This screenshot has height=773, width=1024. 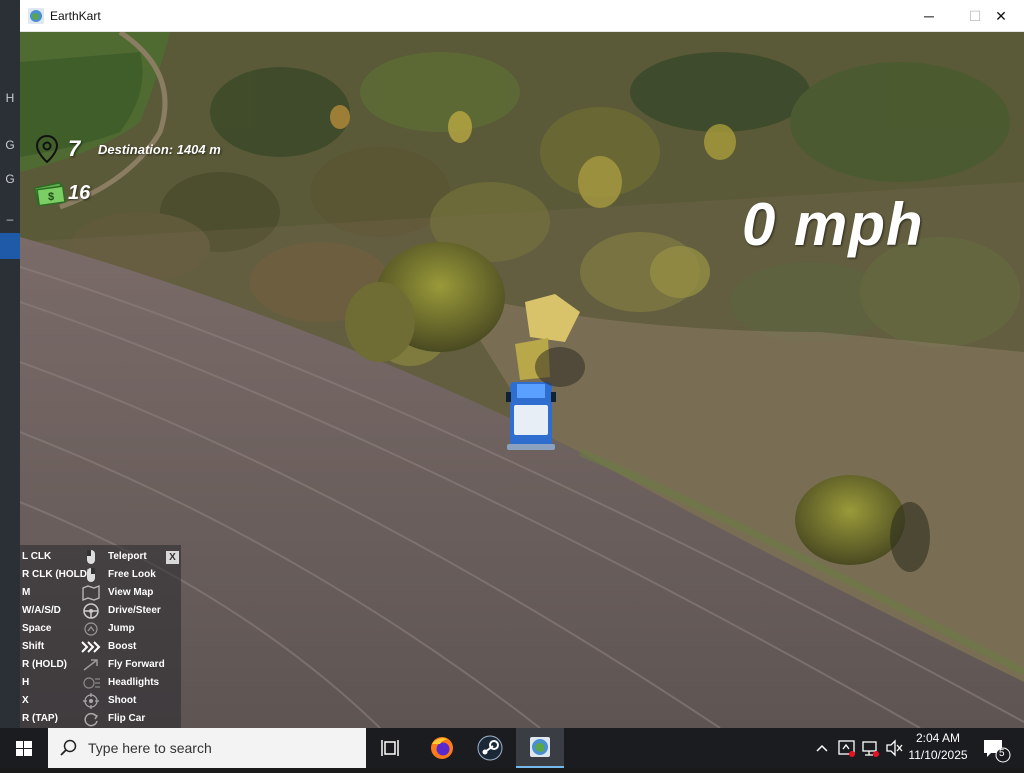 What do you see at coordinates (26, 592) in the screenshot?
I see `control-key: M` at bounding box center [26, 592].